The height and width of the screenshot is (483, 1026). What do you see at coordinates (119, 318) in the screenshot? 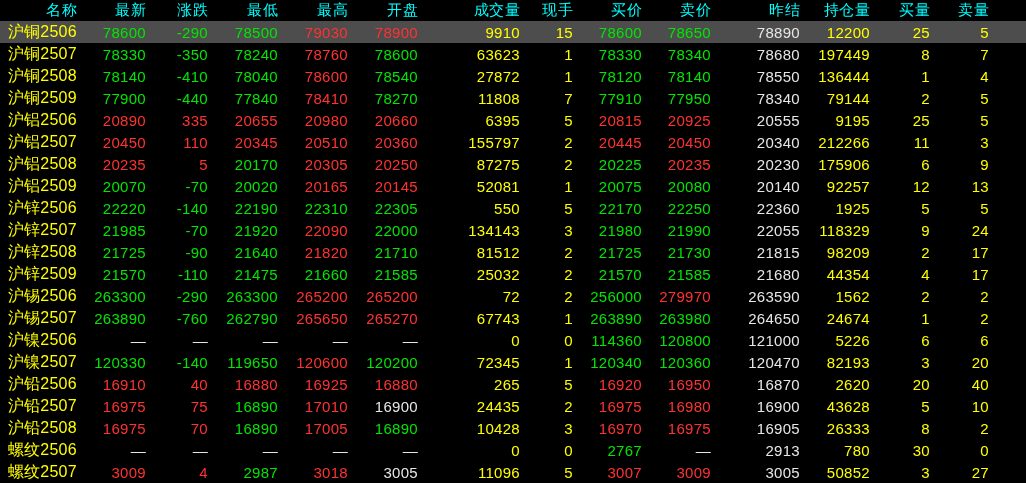
I see `table-cell-text: 263890` at bounding box center [119, 318].